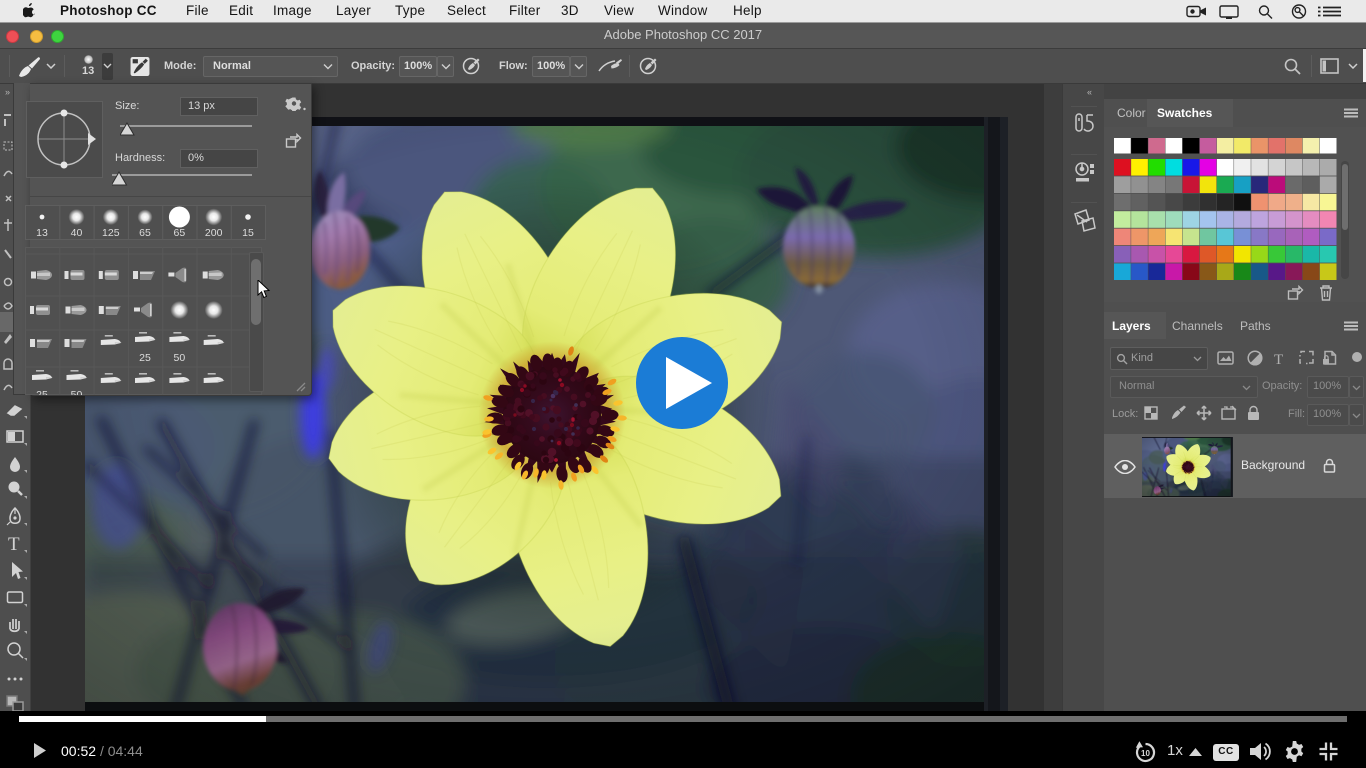 Image resolution: width=1366 pixels, height=768 pixels. Describe the element at coordinates (248, 233) in the screenshot. I see `svg-text: 15` at that location.